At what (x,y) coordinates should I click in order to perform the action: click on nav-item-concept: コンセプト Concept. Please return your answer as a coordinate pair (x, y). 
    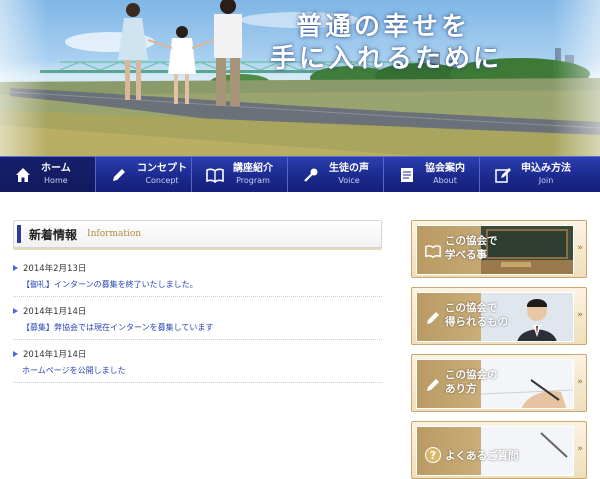
    Looking at the image, I should click on (144, 174).